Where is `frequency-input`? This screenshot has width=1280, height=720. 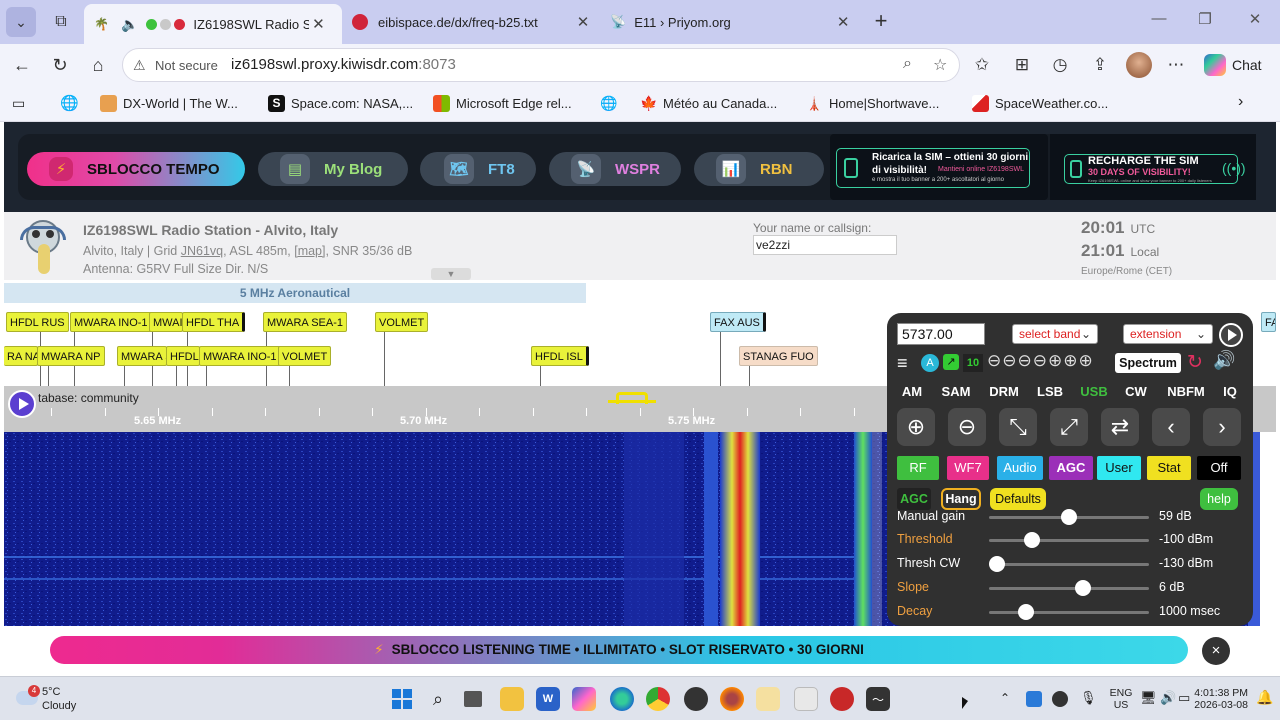
frequency-input is located at coordinates (941, 334).